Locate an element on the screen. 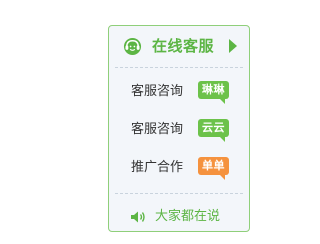 The image size is (320, 244). contact-row-linlin: 客服咨询 琳琳 is located at coordinates (179, 92).